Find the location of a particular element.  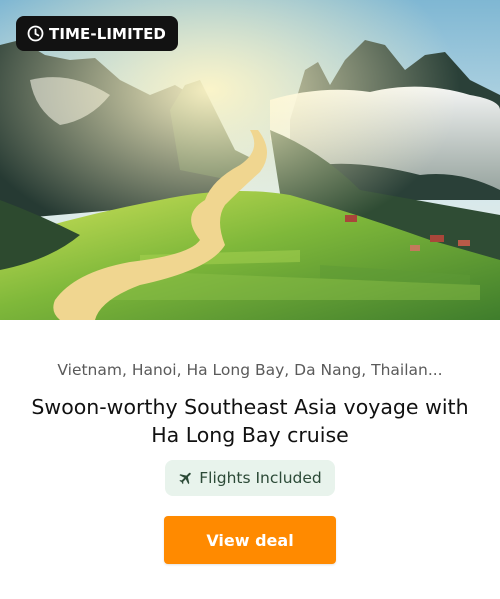

airplane-icon is located at coordinates (186, 478).